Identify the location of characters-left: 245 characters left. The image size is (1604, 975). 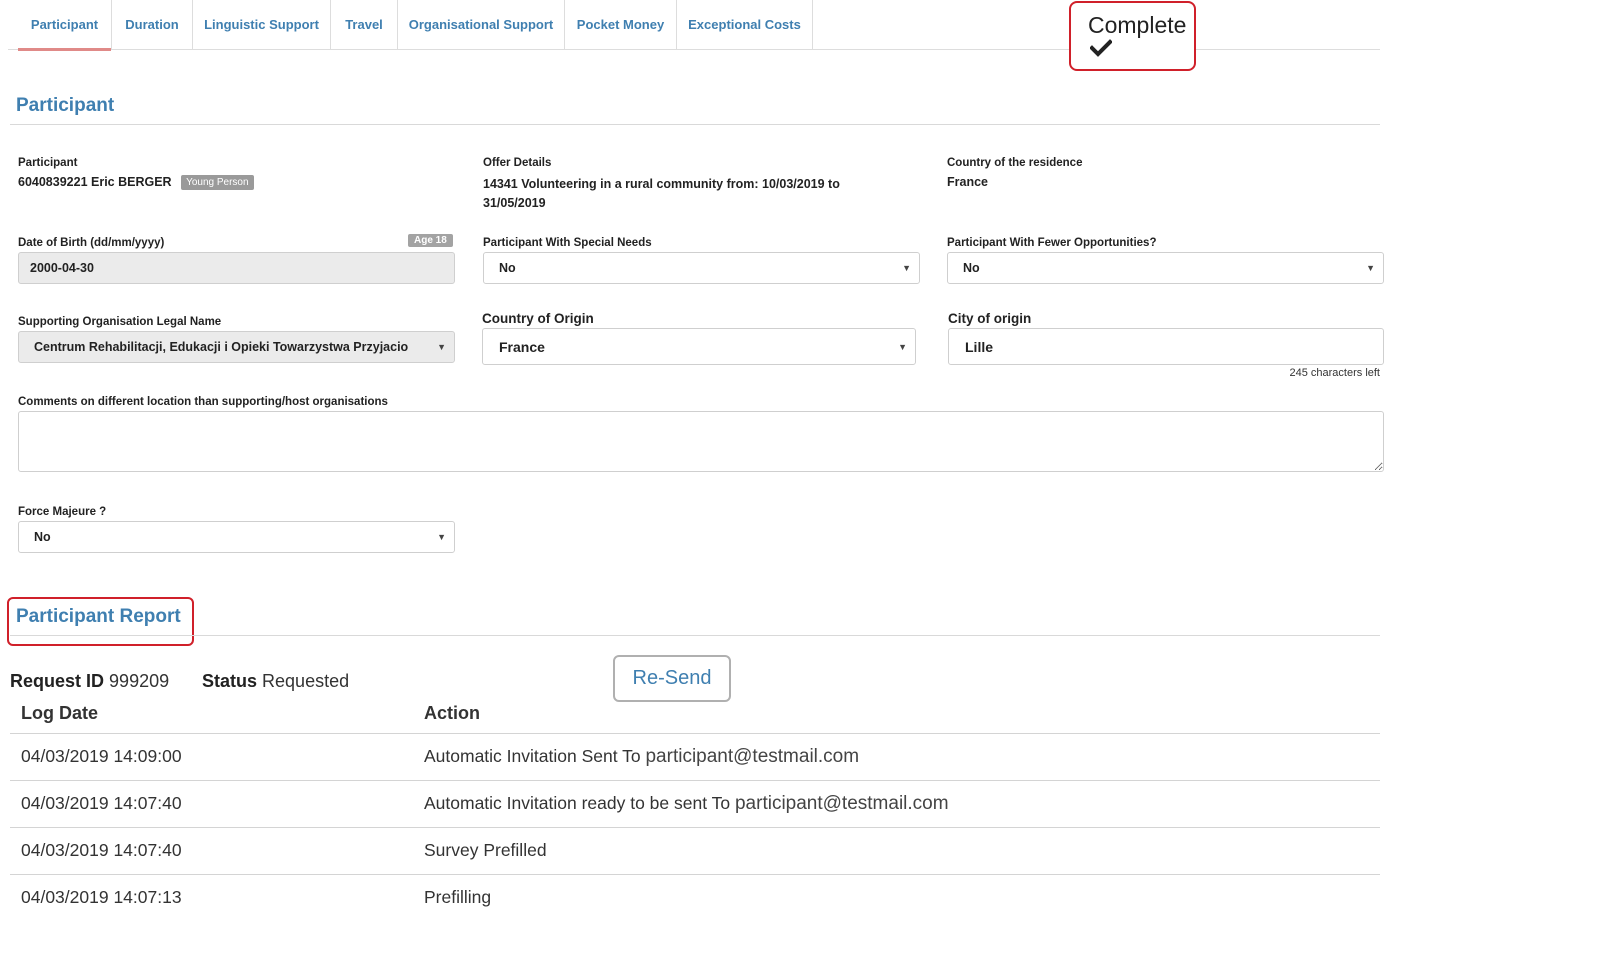
(1335, 373).